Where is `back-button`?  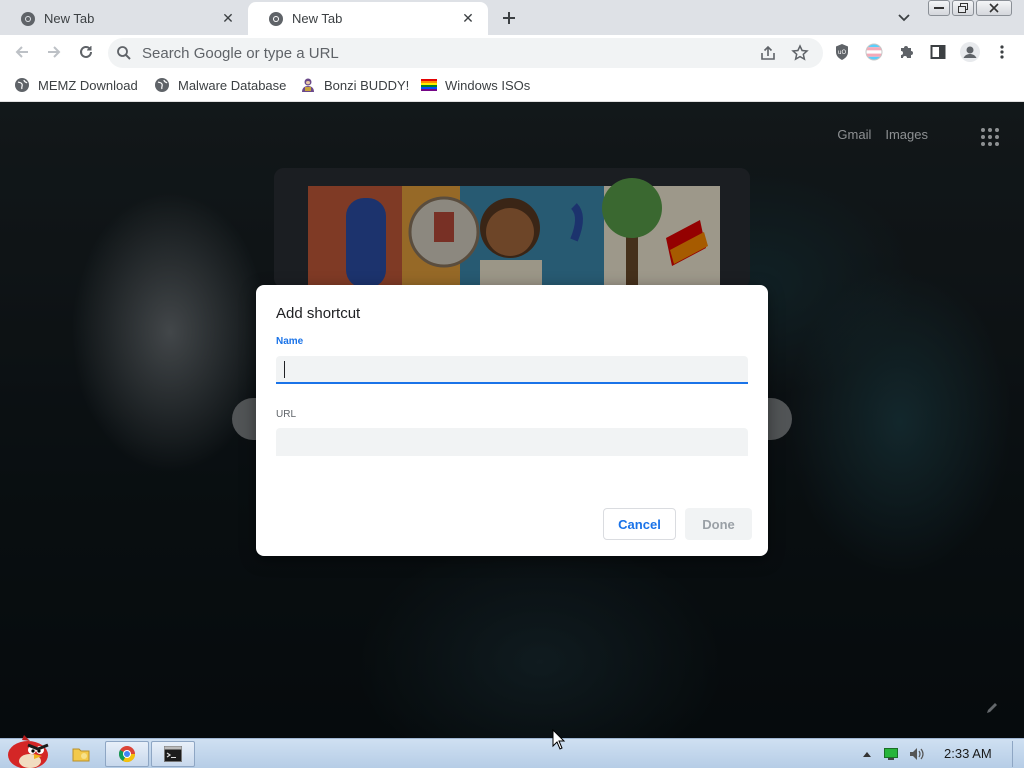
back-button is located at coordinates (22, 52).